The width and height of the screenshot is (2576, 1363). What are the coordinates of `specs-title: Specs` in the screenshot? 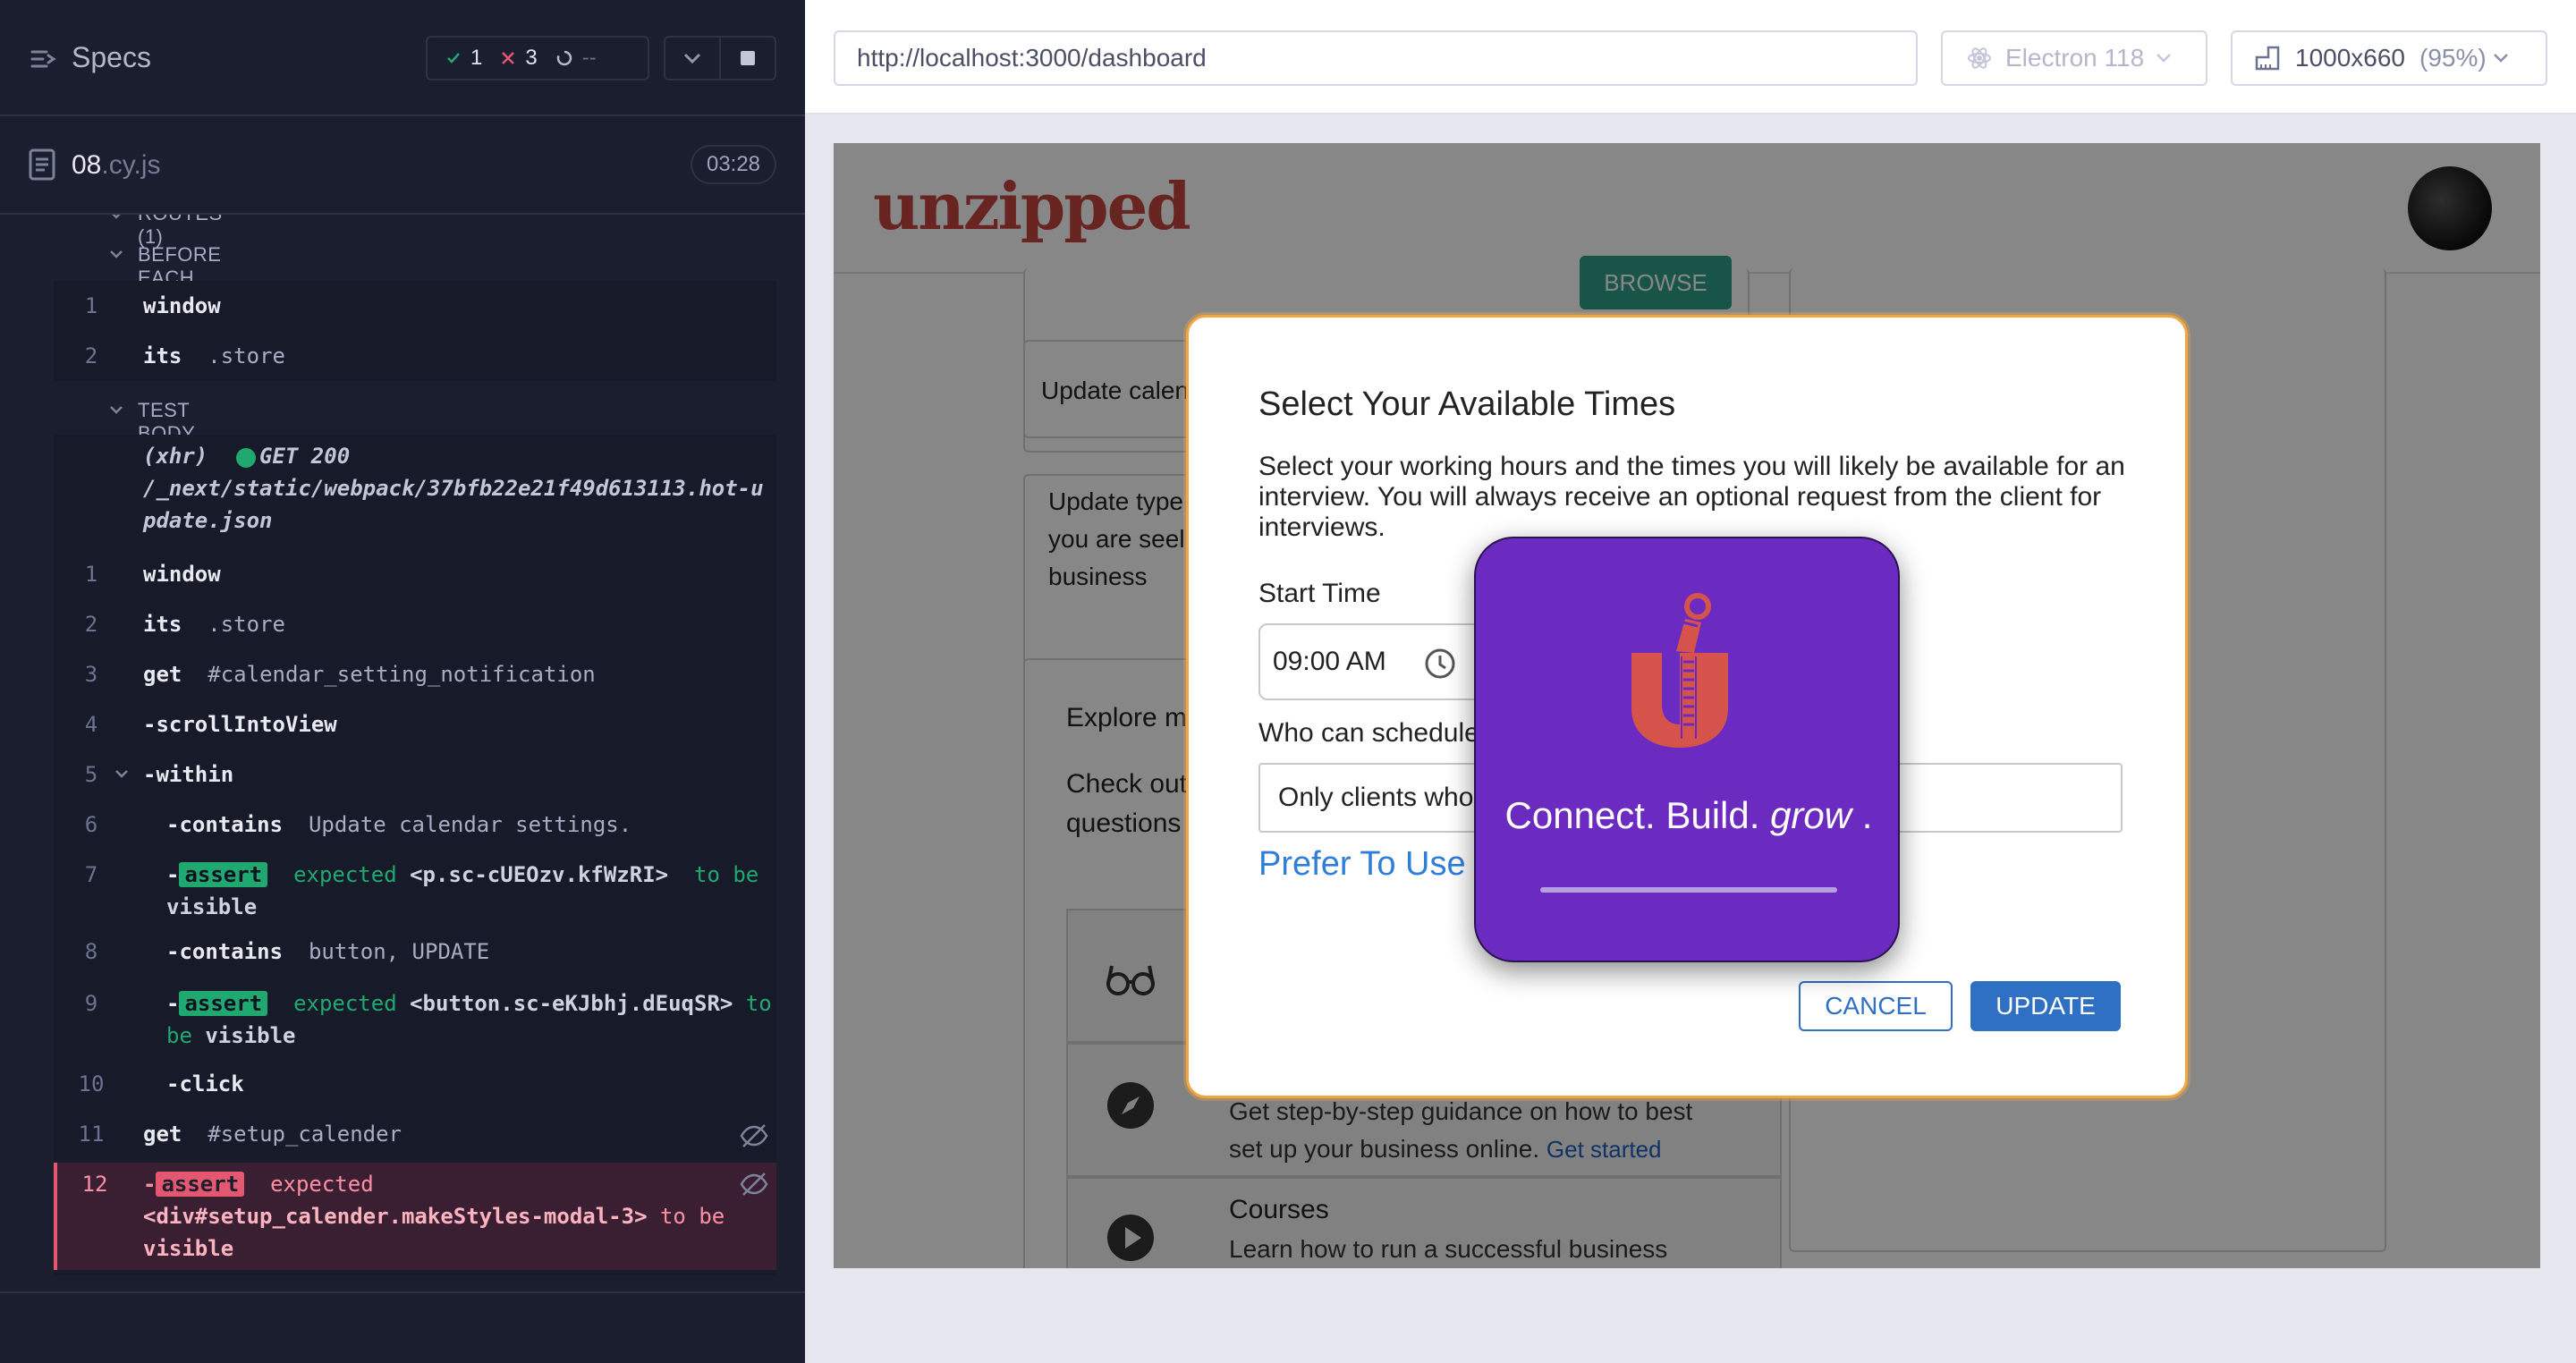 It's located at (111, 58).